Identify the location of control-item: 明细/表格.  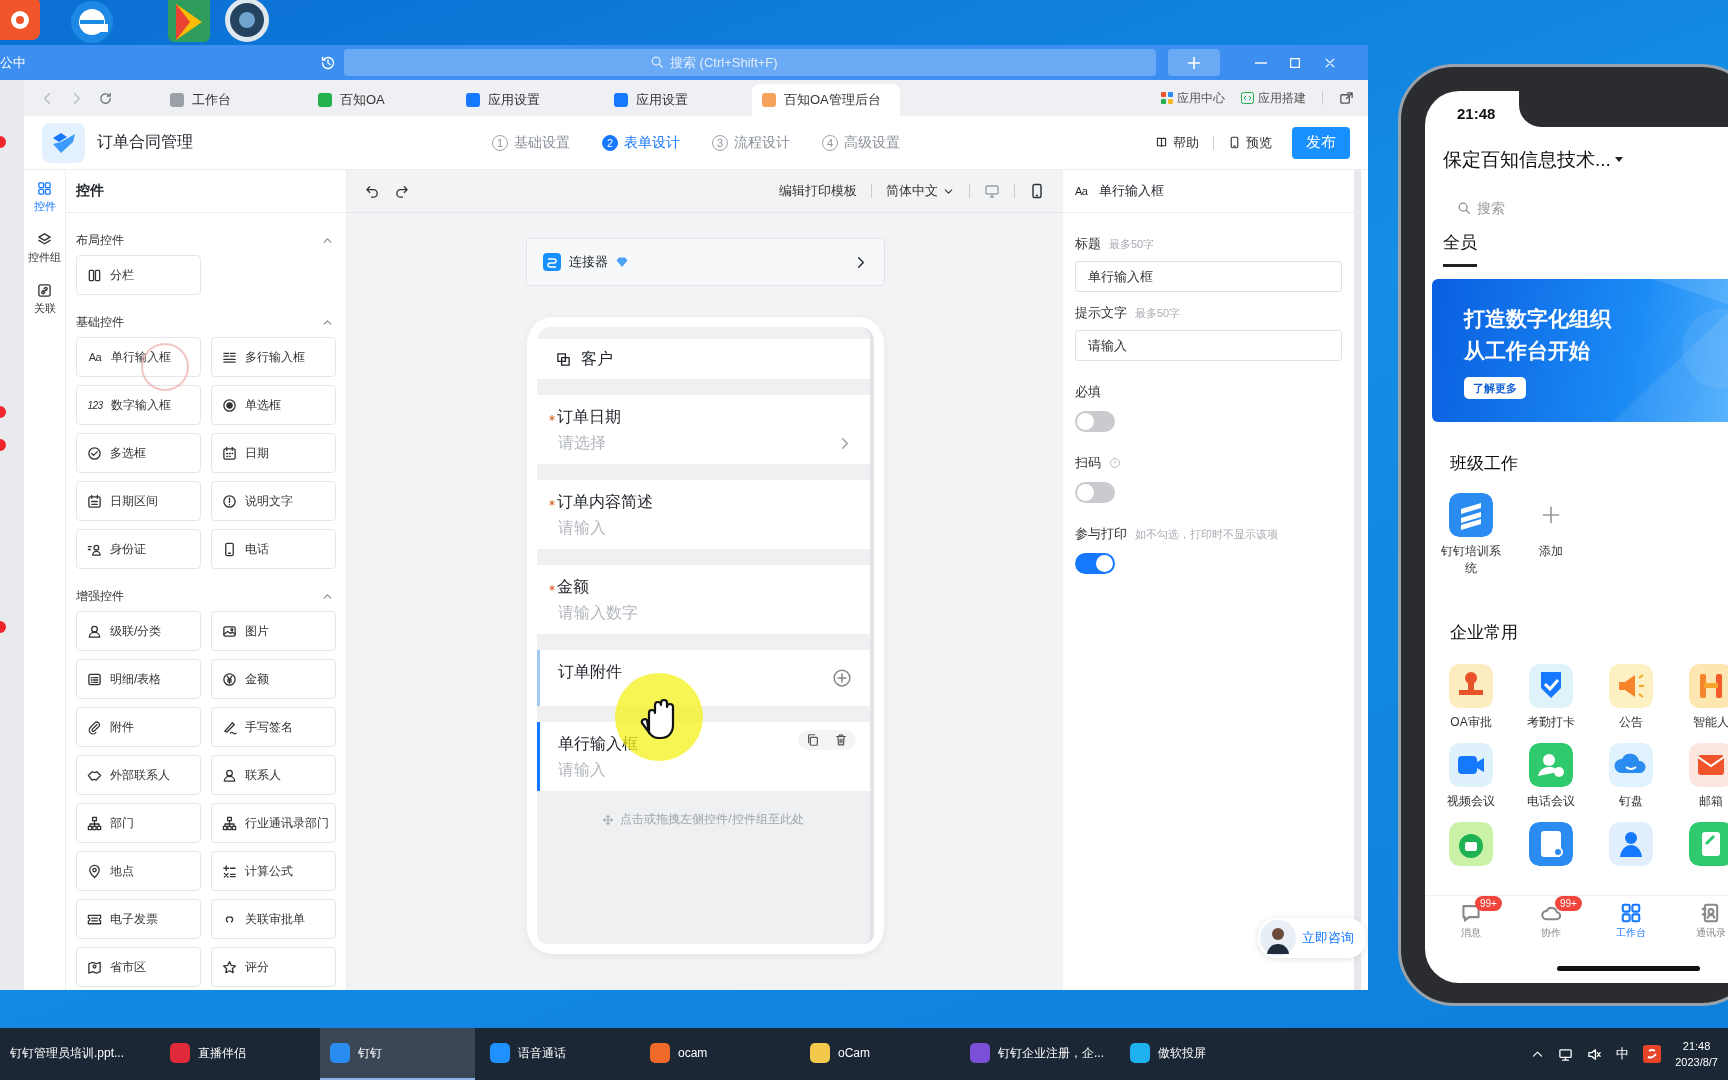
(138, 679).